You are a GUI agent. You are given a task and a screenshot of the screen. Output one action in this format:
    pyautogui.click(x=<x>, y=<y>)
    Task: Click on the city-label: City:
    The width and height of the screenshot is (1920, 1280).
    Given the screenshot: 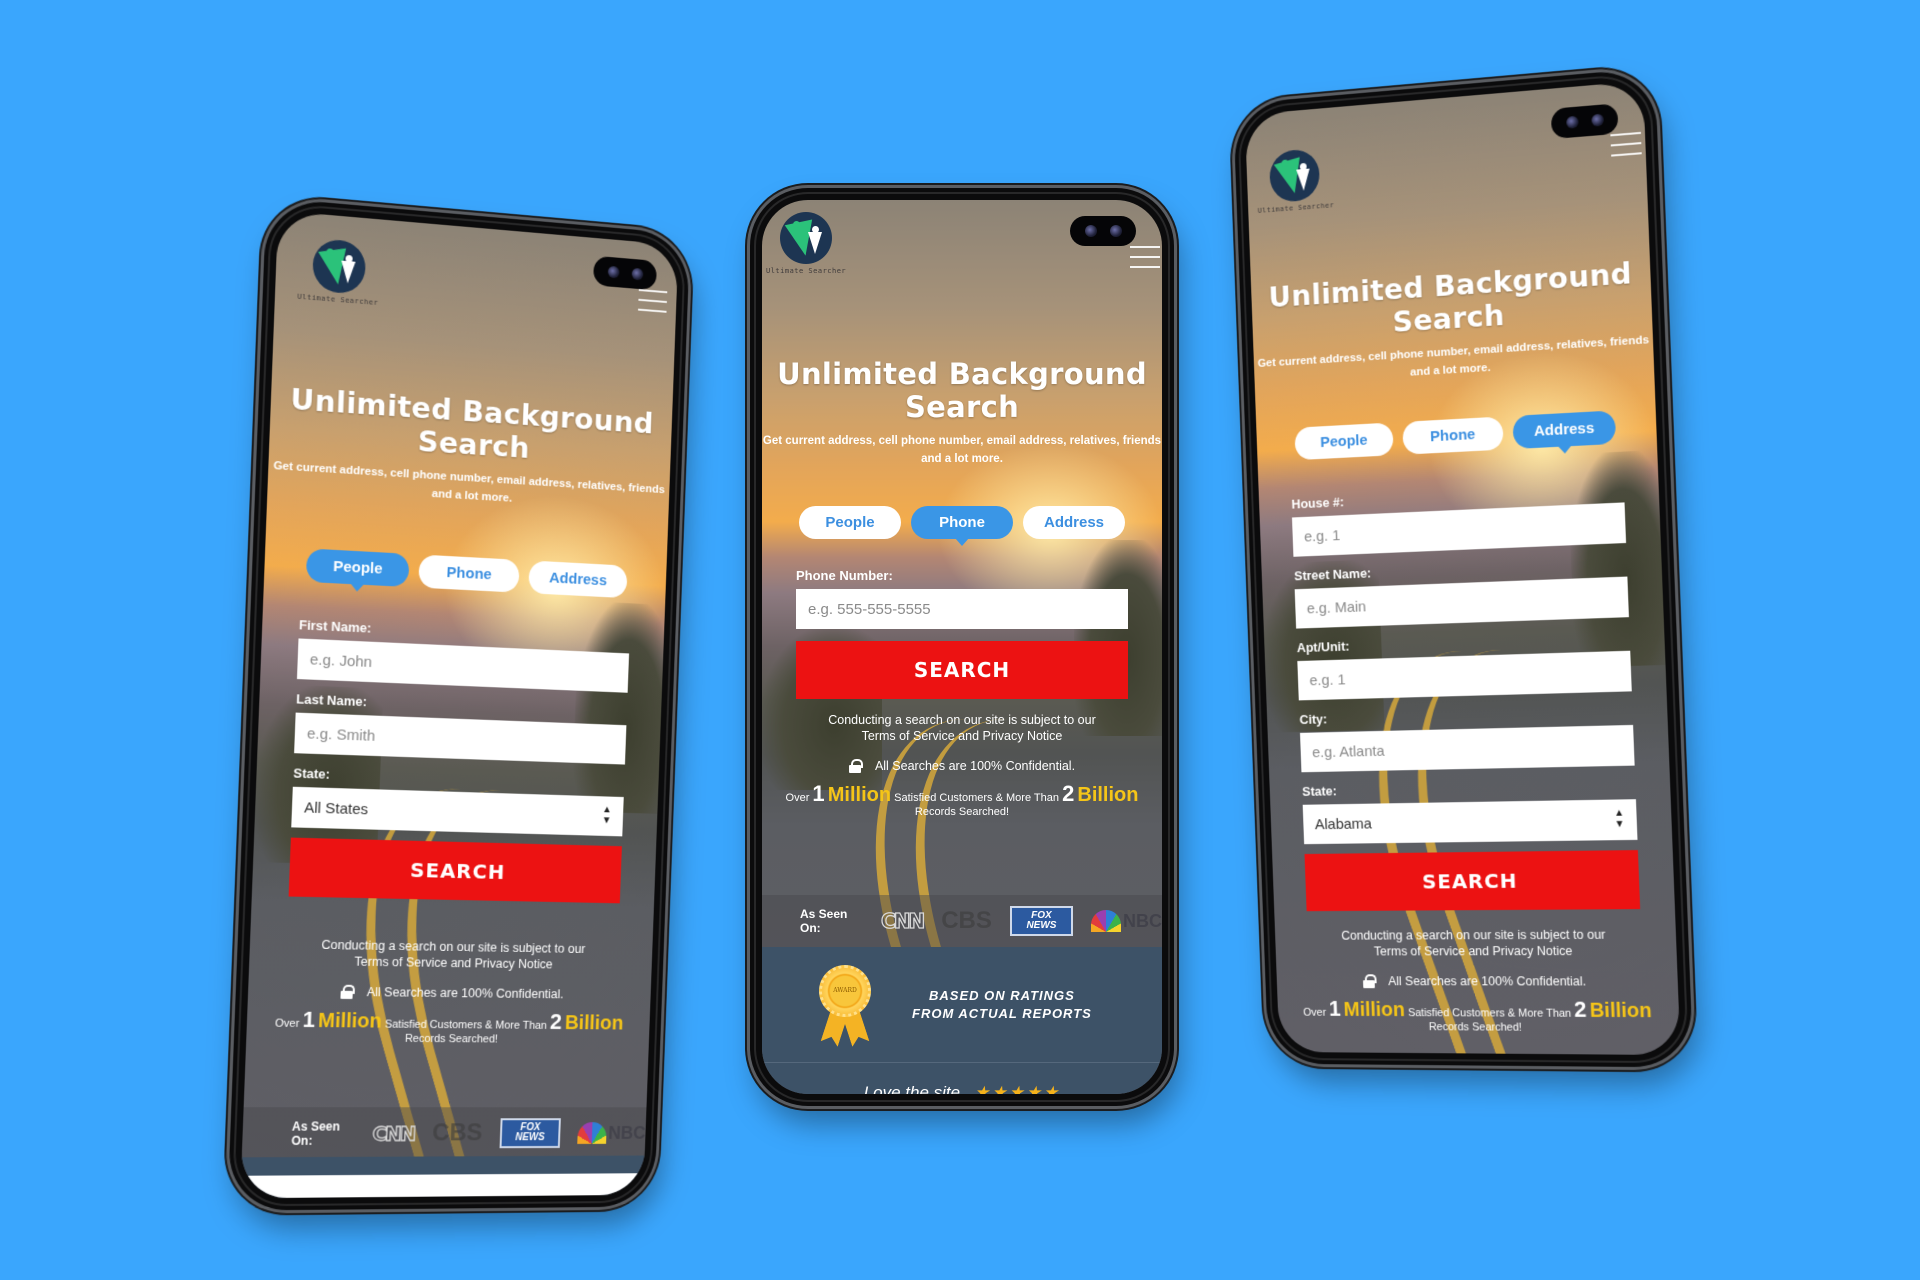 What is the action you would take?
    pyautogui.click(x=1313, y=719)
    